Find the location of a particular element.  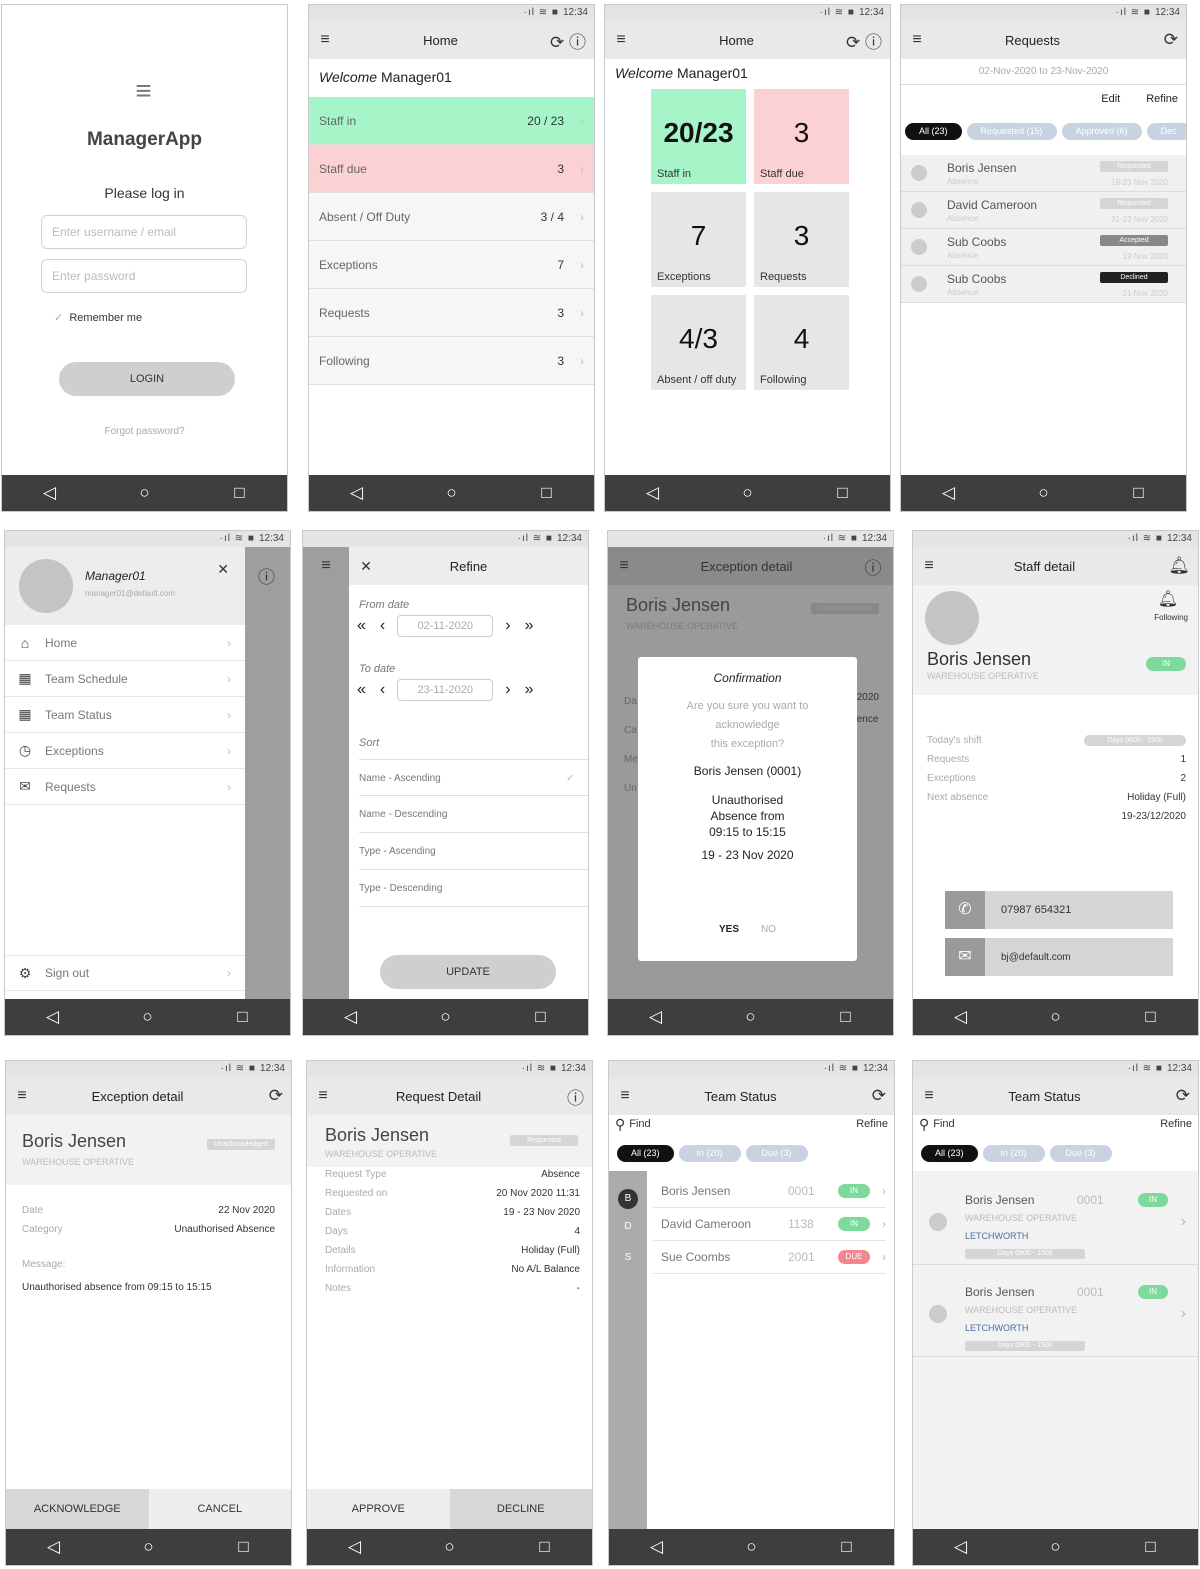

refine-button: Refine is located at coordinates (1162, 99).